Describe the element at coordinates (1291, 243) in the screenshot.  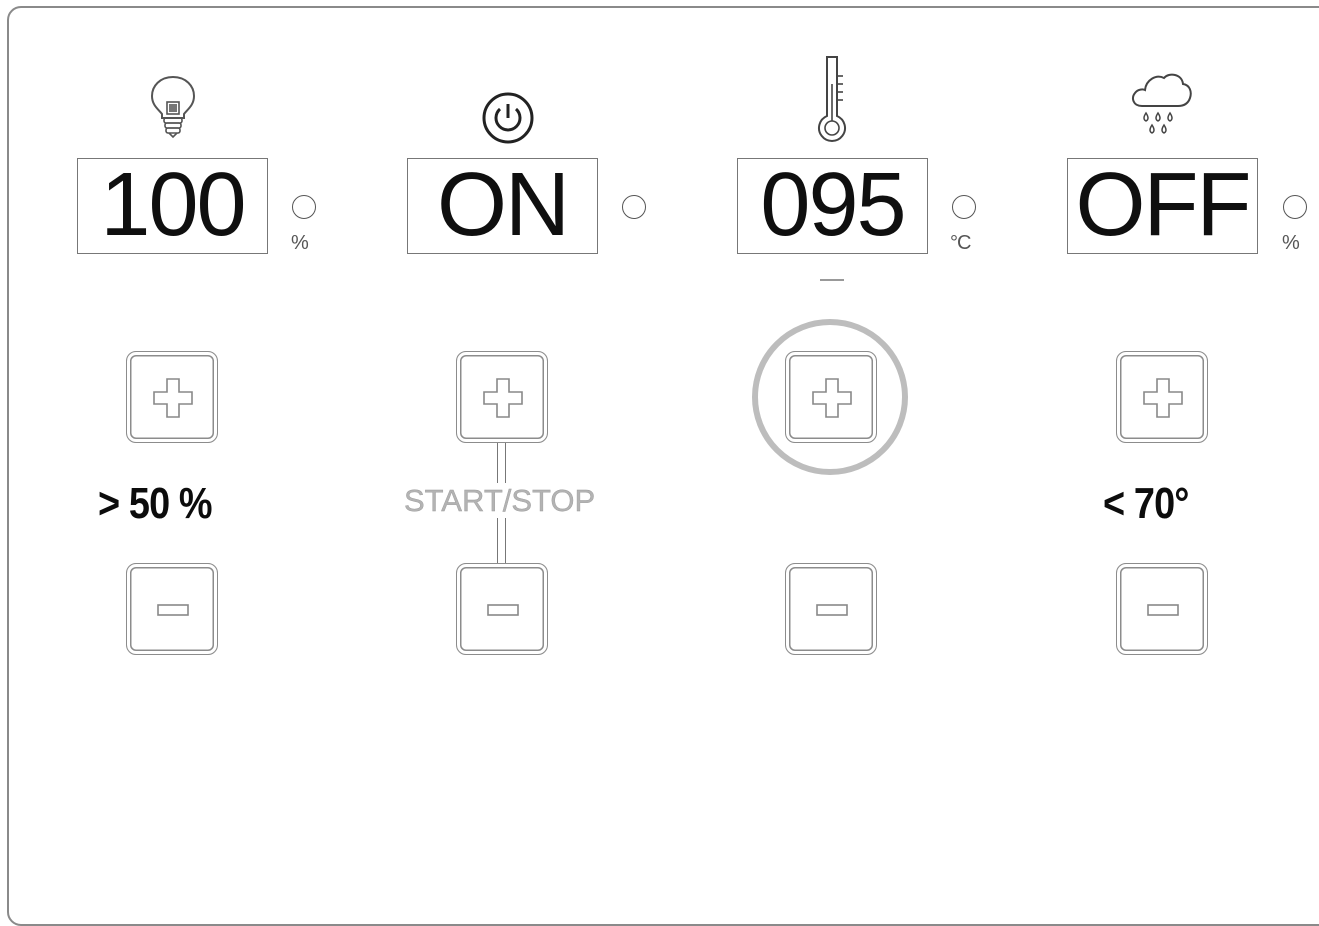
I see `rain-unit: %` at that location.